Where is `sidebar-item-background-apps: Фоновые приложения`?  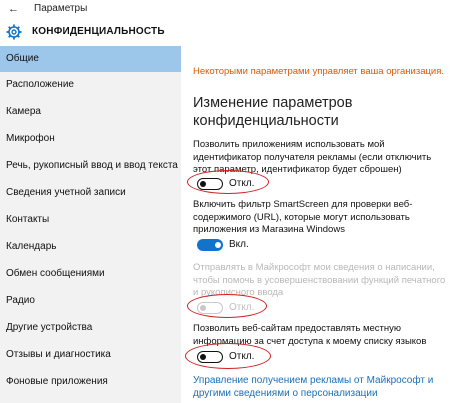 sidebar-item-background-apps: Фоновые приложения is located at coordinates (90, 382).